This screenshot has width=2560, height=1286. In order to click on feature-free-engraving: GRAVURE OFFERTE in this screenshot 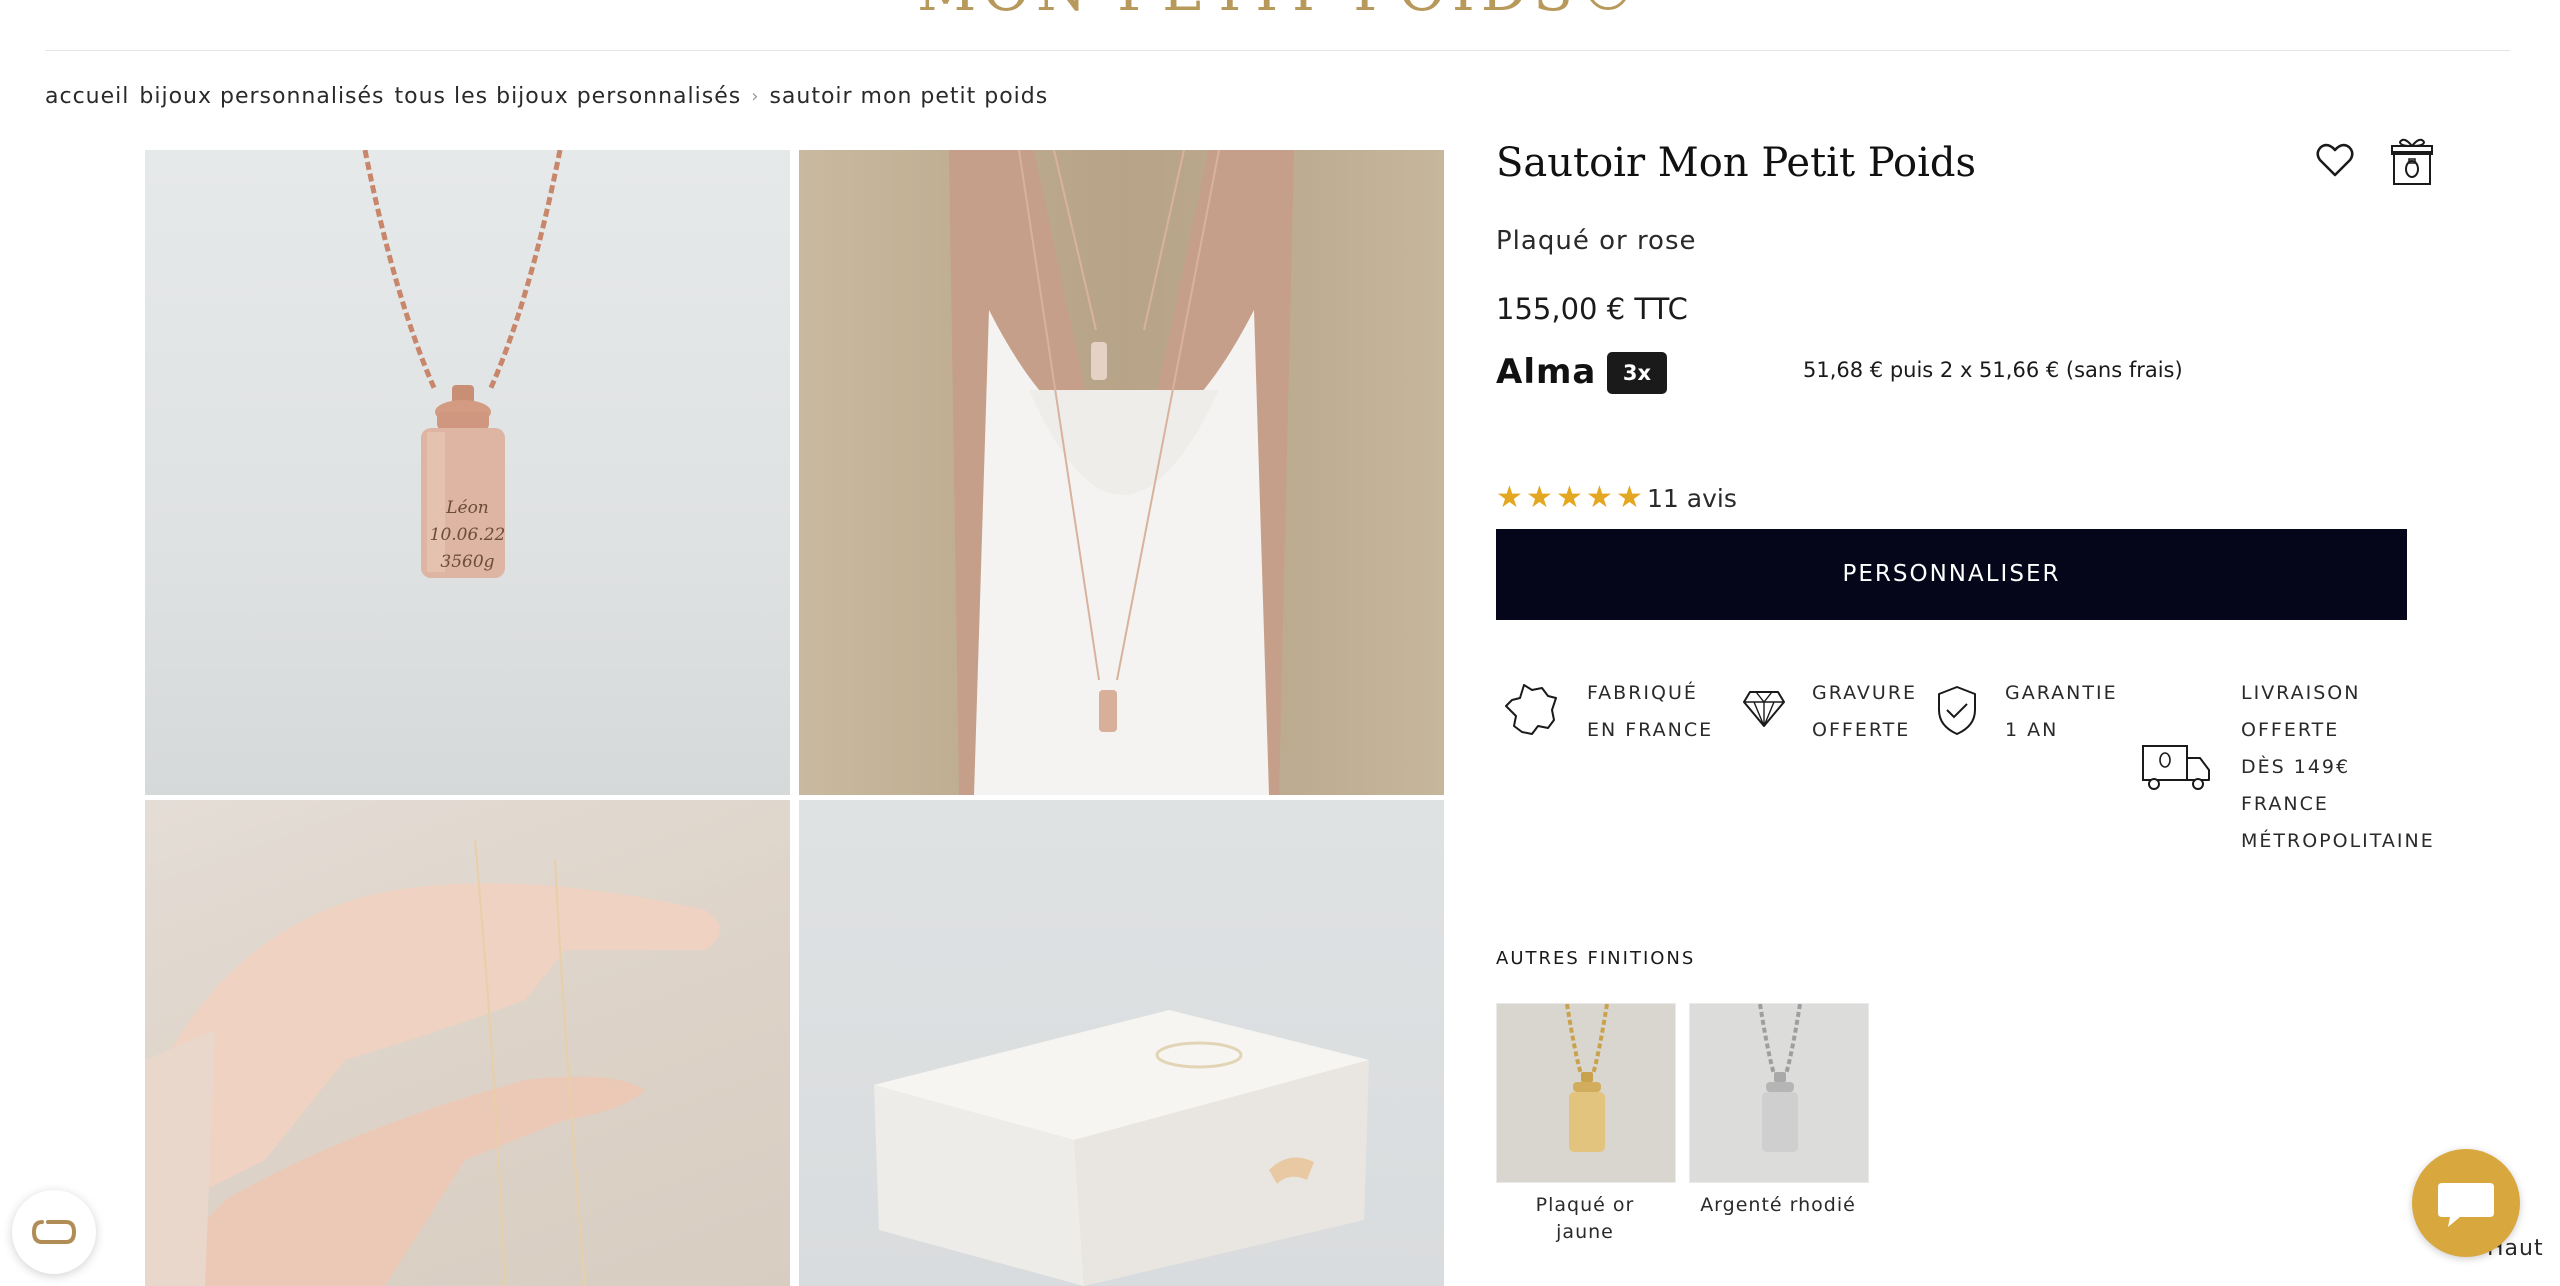, I will do `click(1865, 711)`.